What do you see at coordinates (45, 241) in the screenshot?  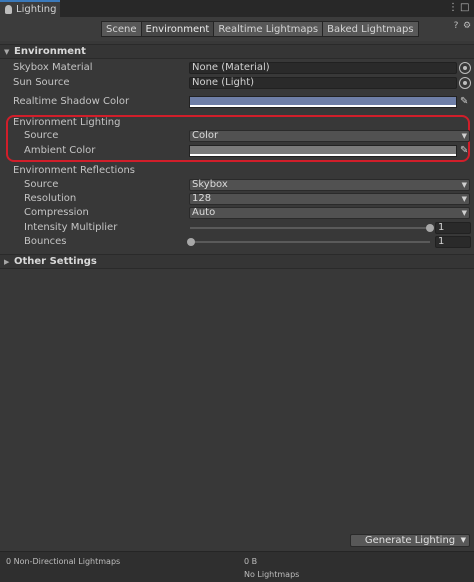 I see `bounces-label: Bounces` at bounding box center [45, 241].